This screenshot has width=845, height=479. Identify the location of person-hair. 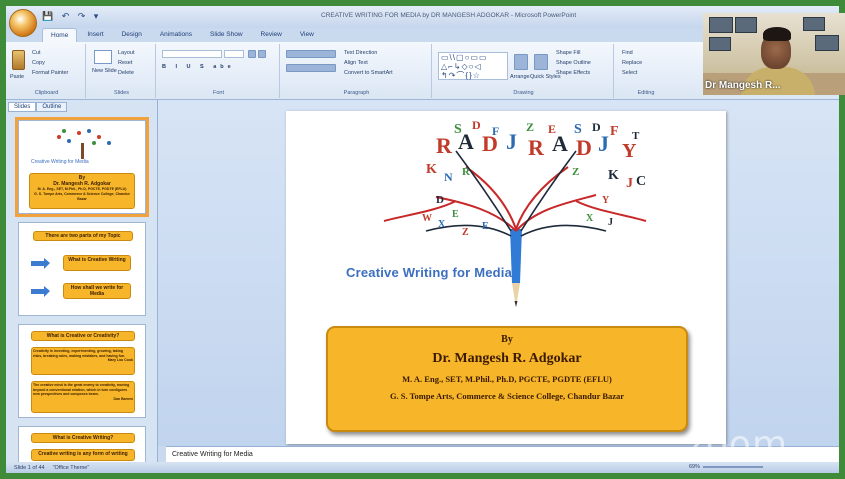
(777, 34).